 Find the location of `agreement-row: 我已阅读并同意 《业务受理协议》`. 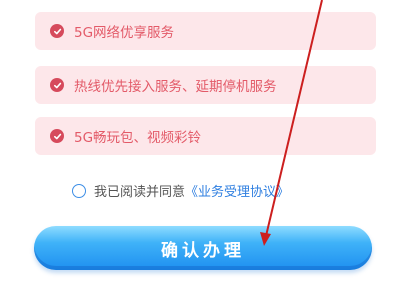

agreement-row: 我已阅读并同意 《业务受理协议》 is located at coordinates (180, 190).